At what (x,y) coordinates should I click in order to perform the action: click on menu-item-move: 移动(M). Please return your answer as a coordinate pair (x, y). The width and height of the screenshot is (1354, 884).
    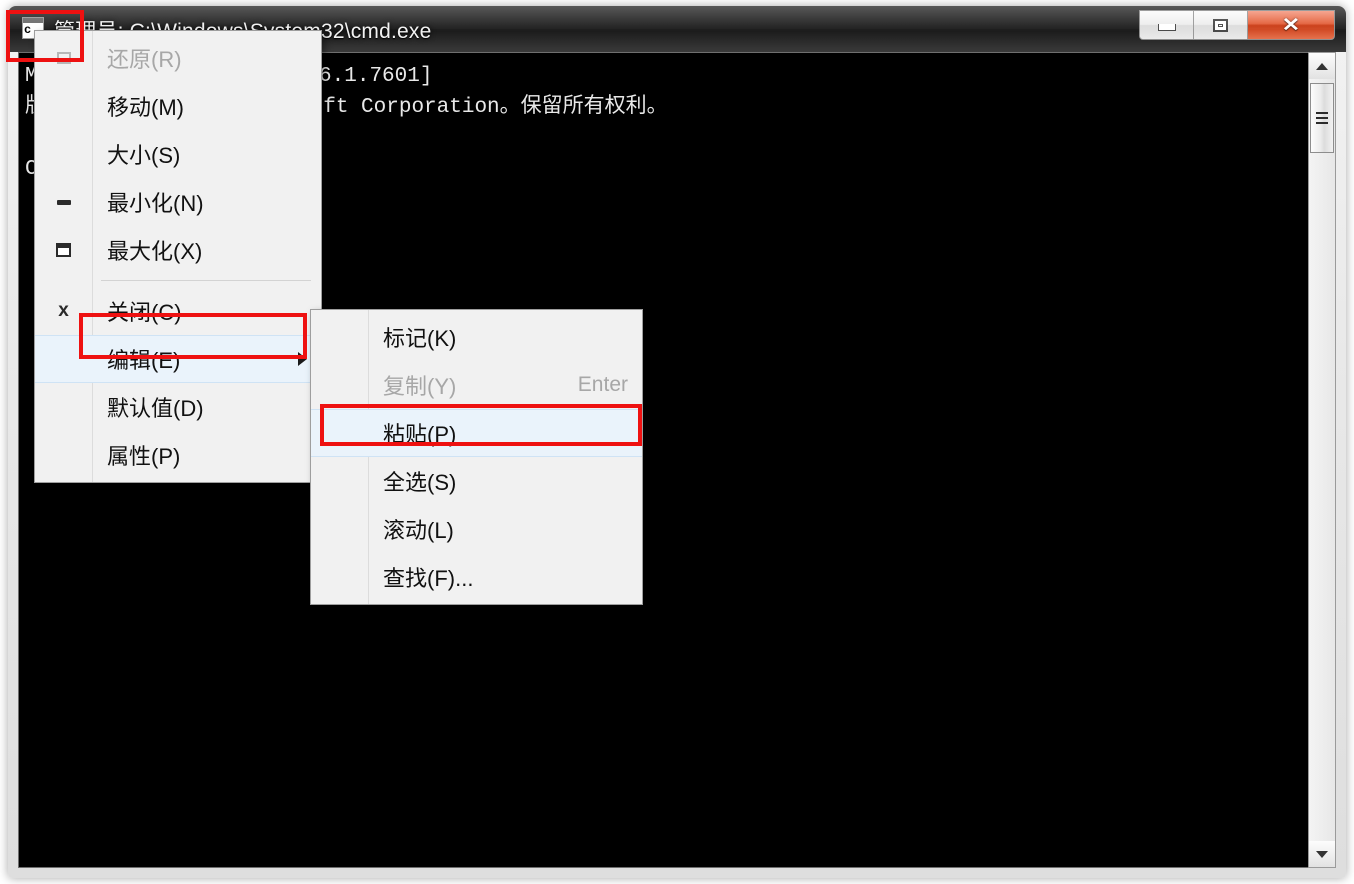
    Looking at the image, I should click on (178, 106).